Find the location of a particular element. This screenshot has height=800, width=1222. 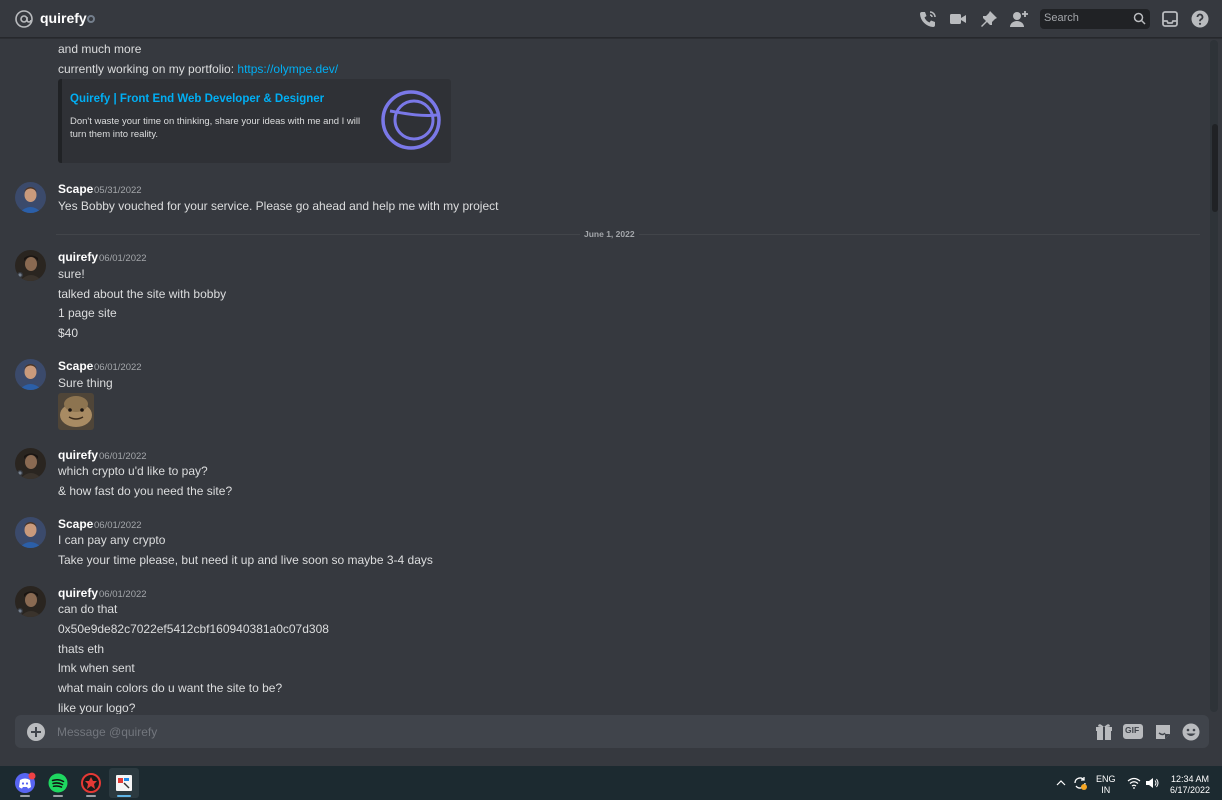

message-text: $40 is located at coordinates (68, 333).